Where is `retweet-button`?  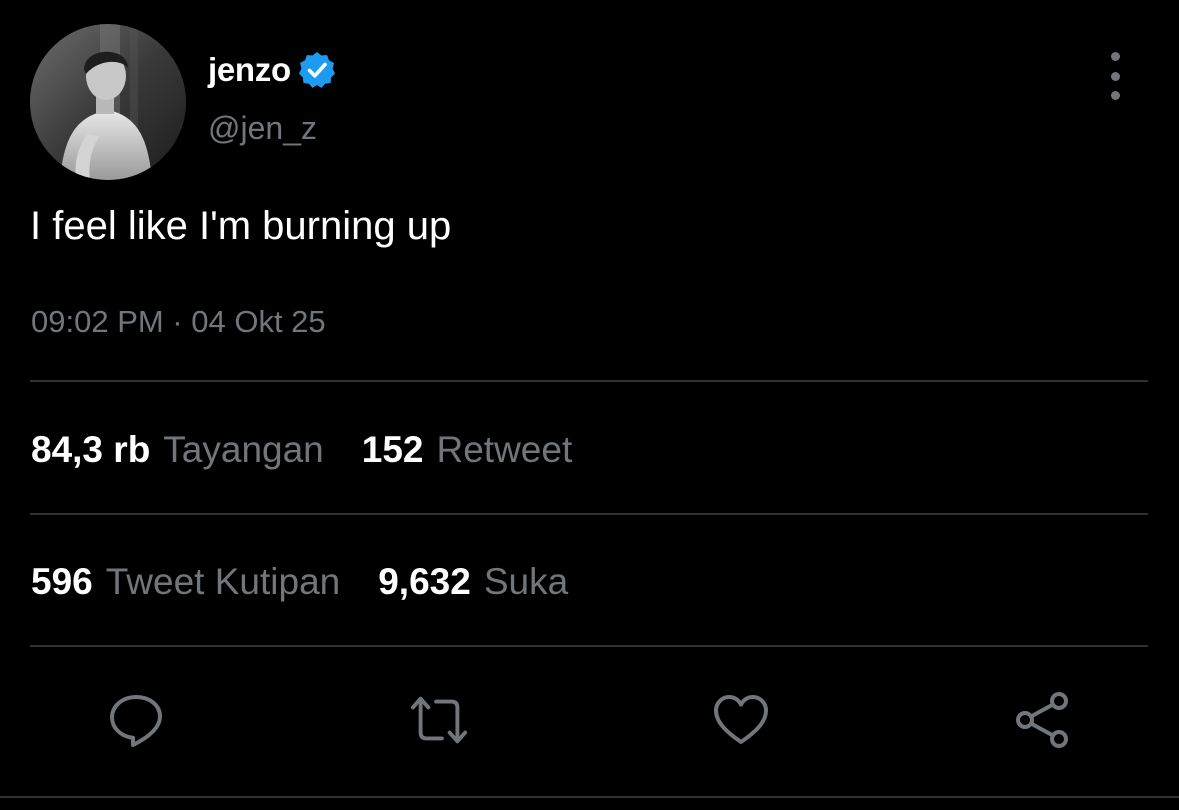 retweet-button is located at coordinates (439, 720).